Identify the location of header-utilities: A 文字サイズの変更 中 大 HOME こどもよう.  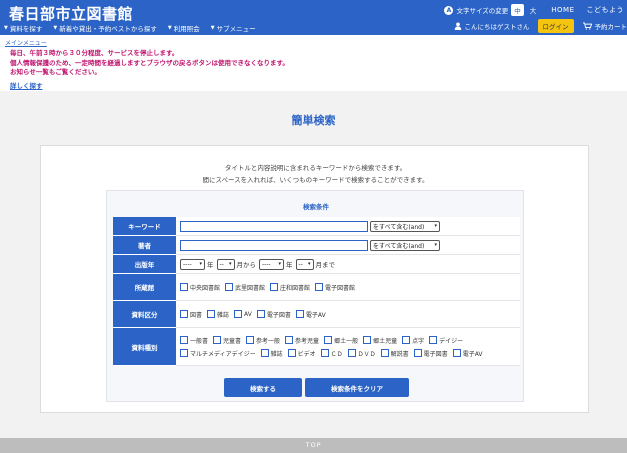
(535, 10).